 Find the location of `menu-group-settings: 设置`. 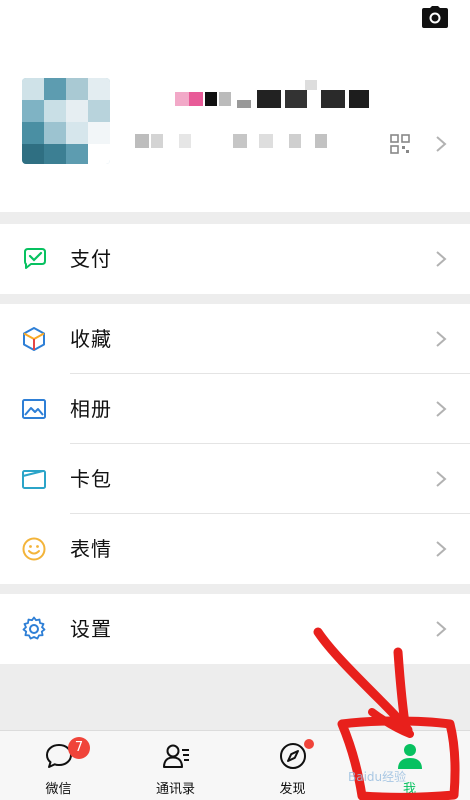

menu-group-settings: 设置 is located at coordinates (235, 629).